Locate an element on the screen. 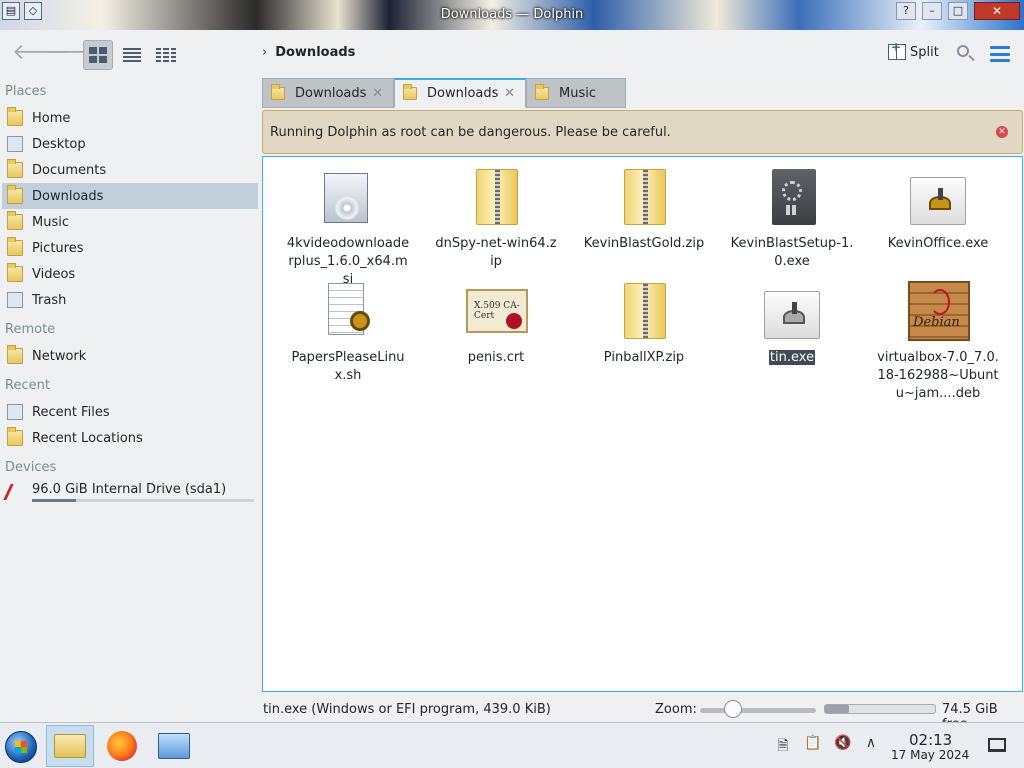  system-settings-icon is located at coordinates (174, 746).